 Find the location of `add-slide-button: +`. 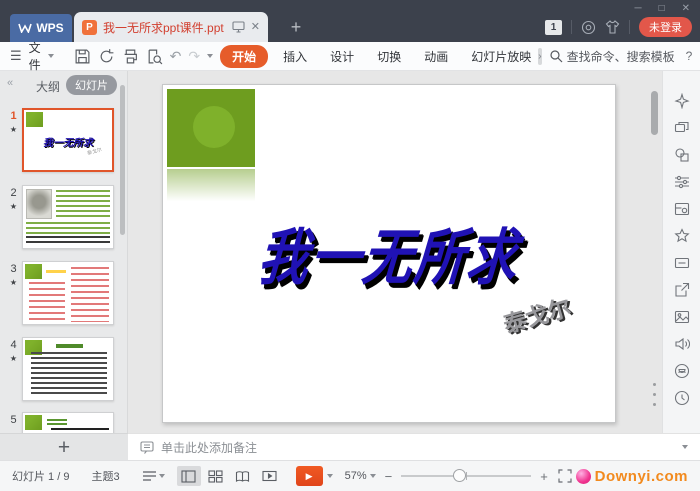

add-slide-button: + is located at coordinates (64, 447).